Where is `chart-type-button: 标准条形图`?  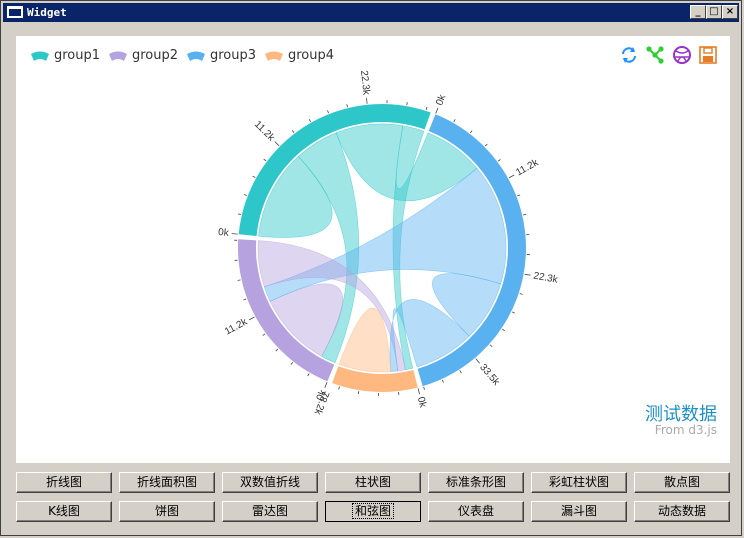
chart-type-button: 标准条形图 is located at coordinates (476, 482).